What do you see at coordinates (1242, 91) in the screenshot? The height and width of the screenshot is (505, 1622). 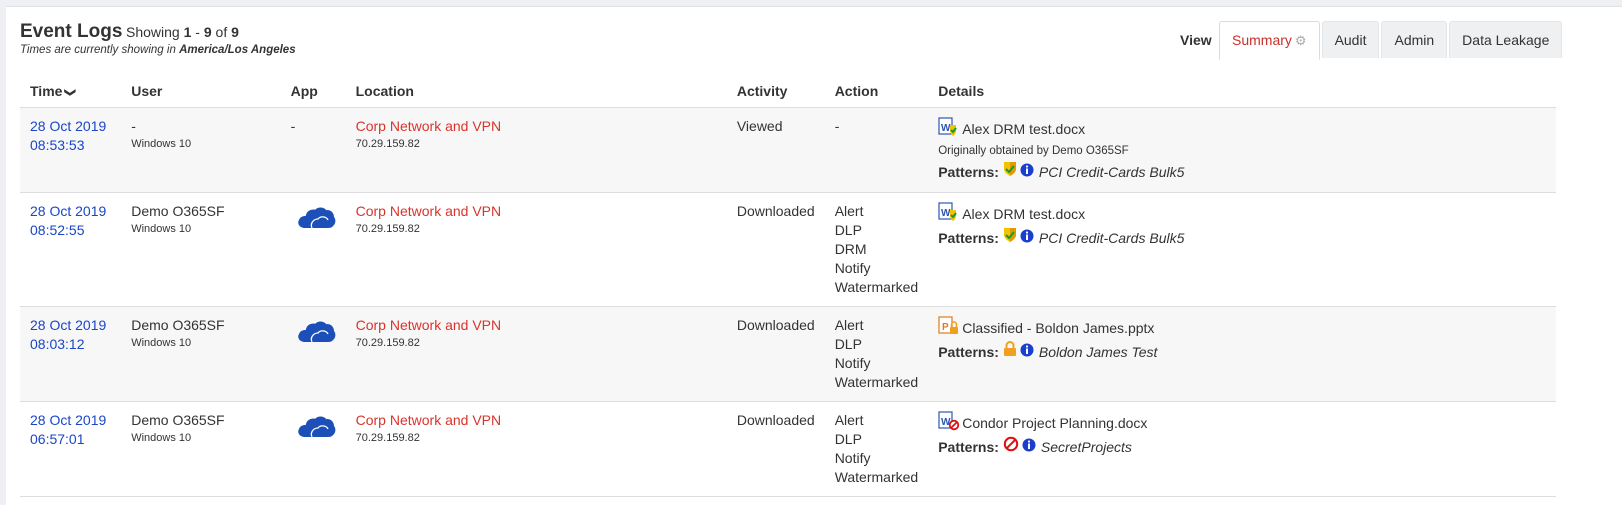 I see `column-header-details: Details` at bounding box center [1242, 91].